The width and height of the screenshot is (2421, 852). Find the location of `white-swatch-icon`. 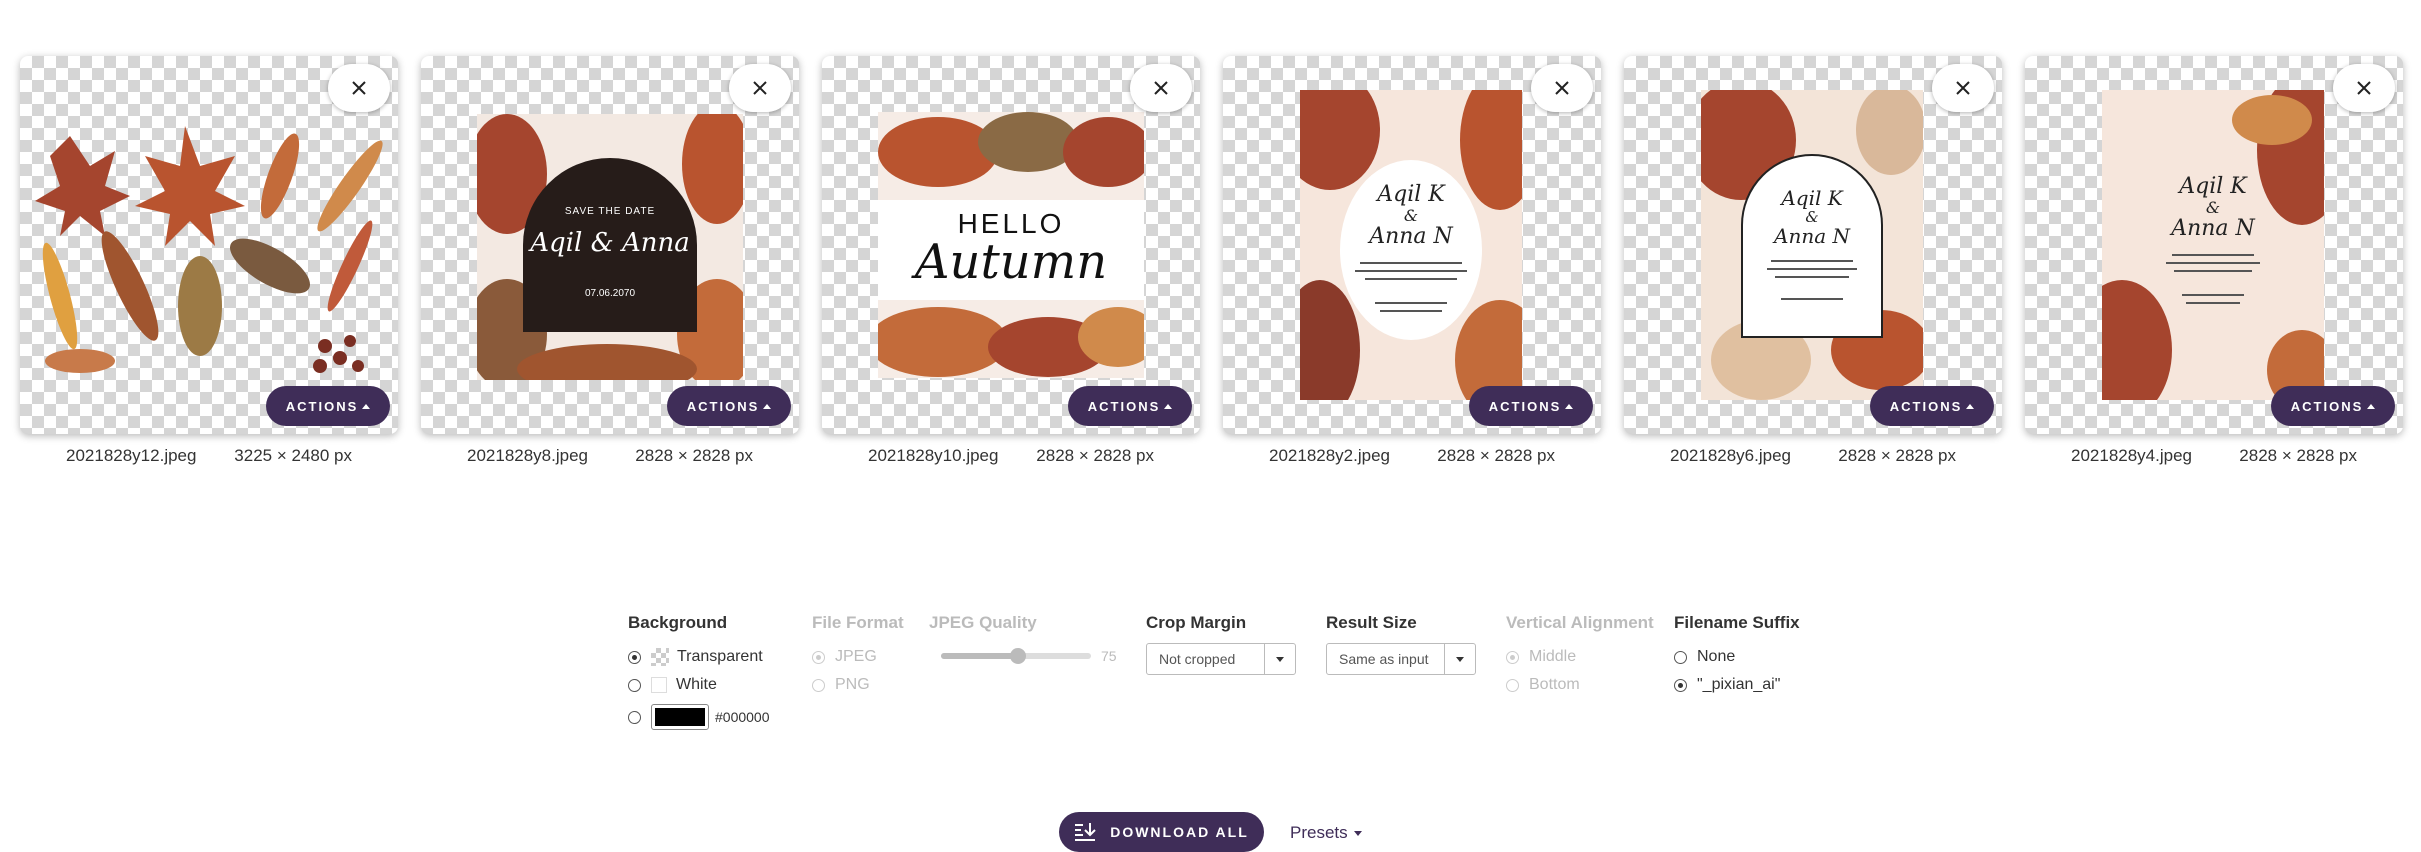

white-swatch-icon is located at coordinates (659, 685).